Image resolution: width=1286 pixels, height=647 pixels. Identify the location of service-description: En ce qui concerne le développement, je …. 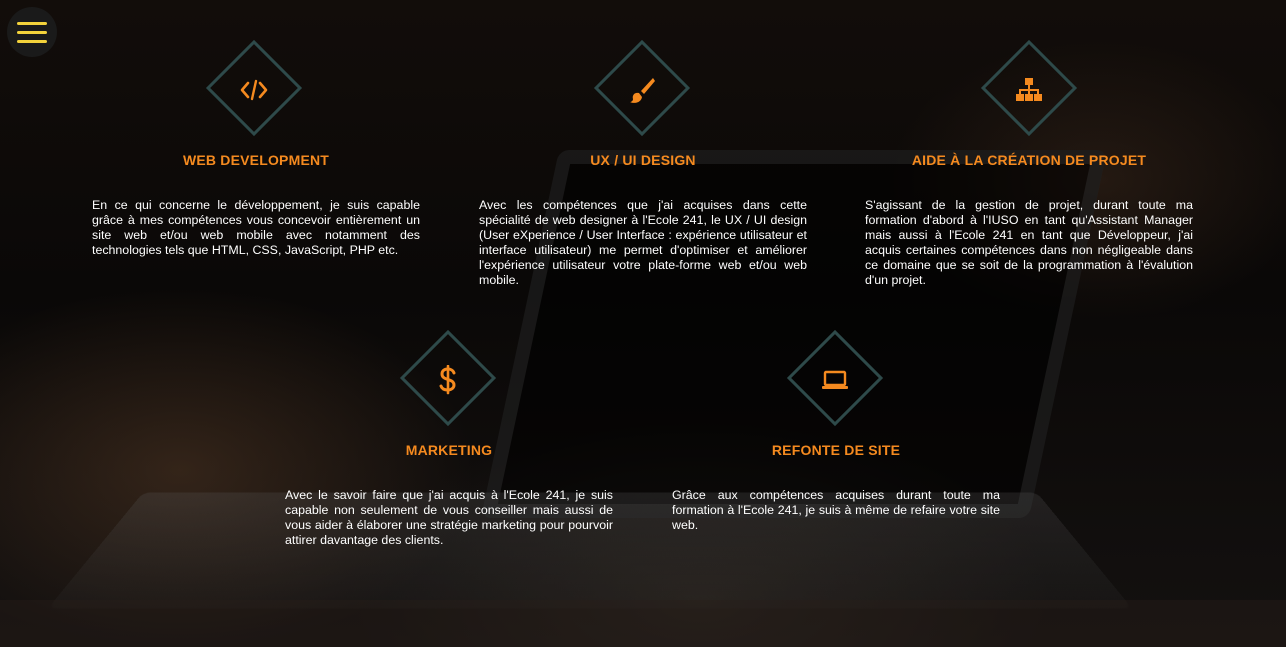
(256, 227).